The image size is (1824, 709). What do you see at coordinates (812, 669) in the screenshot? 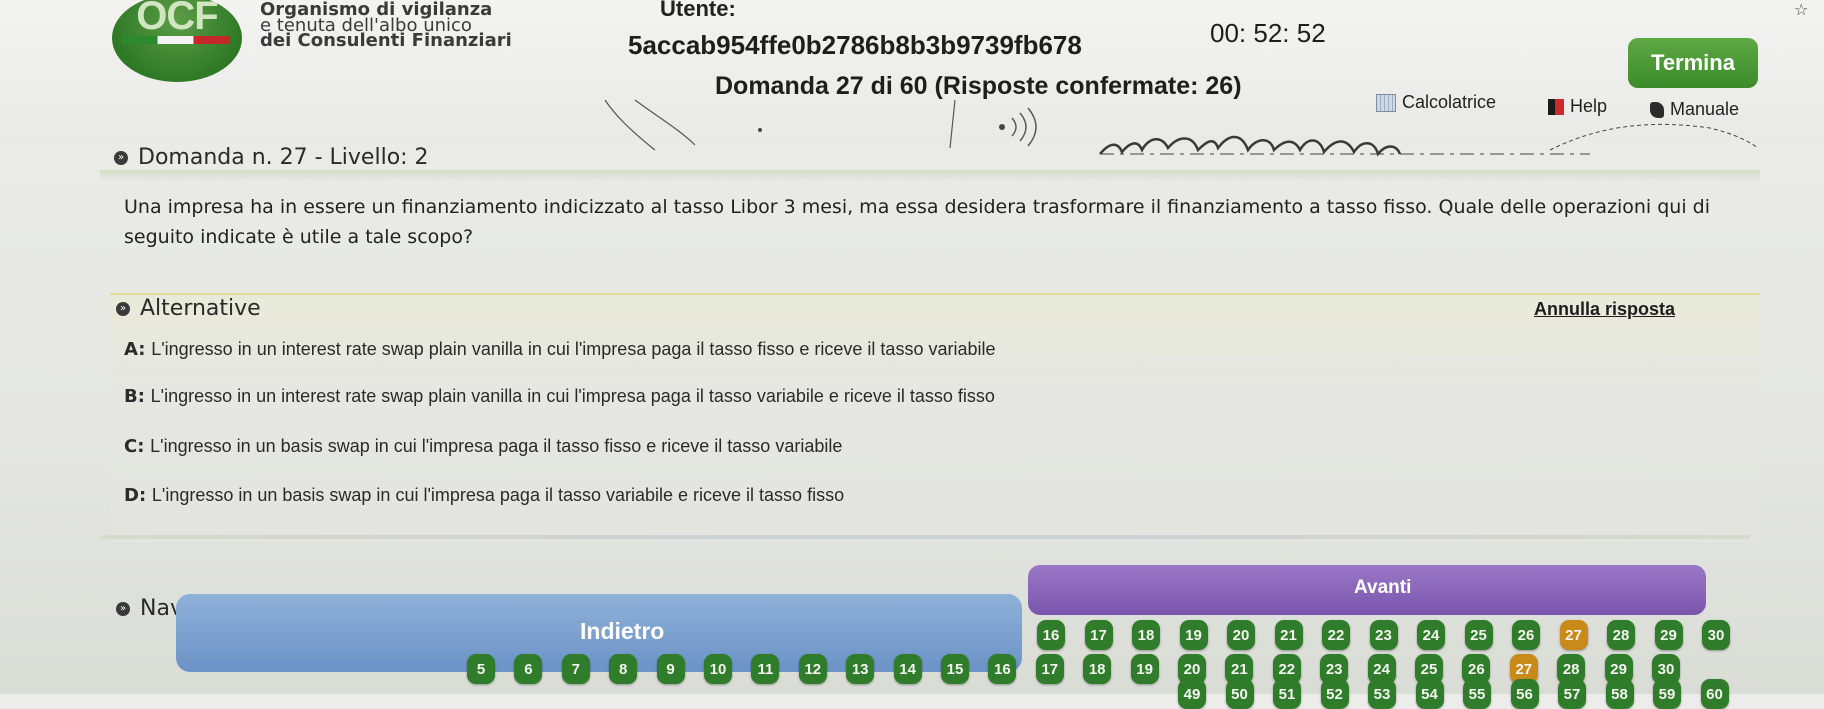
I see `question-number-button: 12` at bounding box center [812, 669].